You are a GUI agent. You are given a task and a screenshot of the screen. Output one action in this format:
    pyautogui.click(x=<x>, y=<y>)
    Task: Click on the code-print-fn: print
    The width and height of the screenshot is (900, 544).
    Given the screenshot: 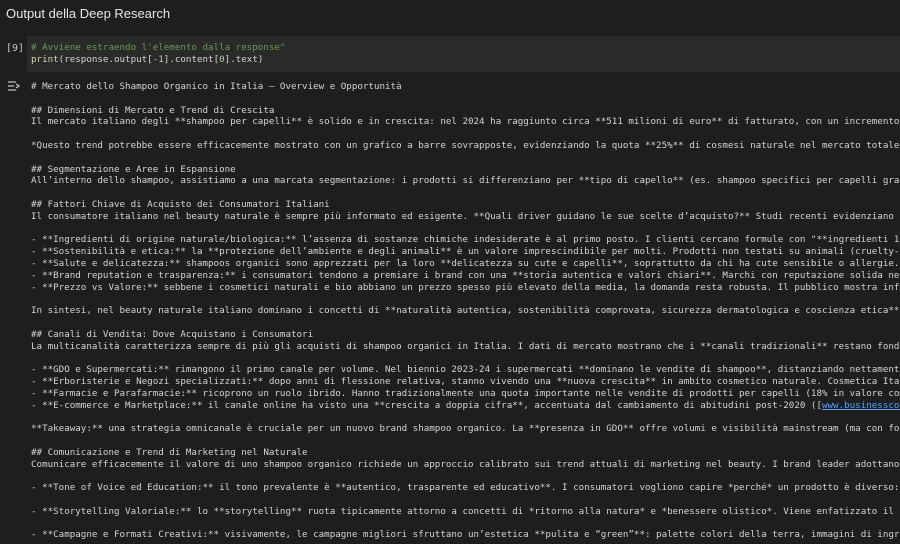 What is the action you would take?
    pyautogui.click(x=45, y=59)
    